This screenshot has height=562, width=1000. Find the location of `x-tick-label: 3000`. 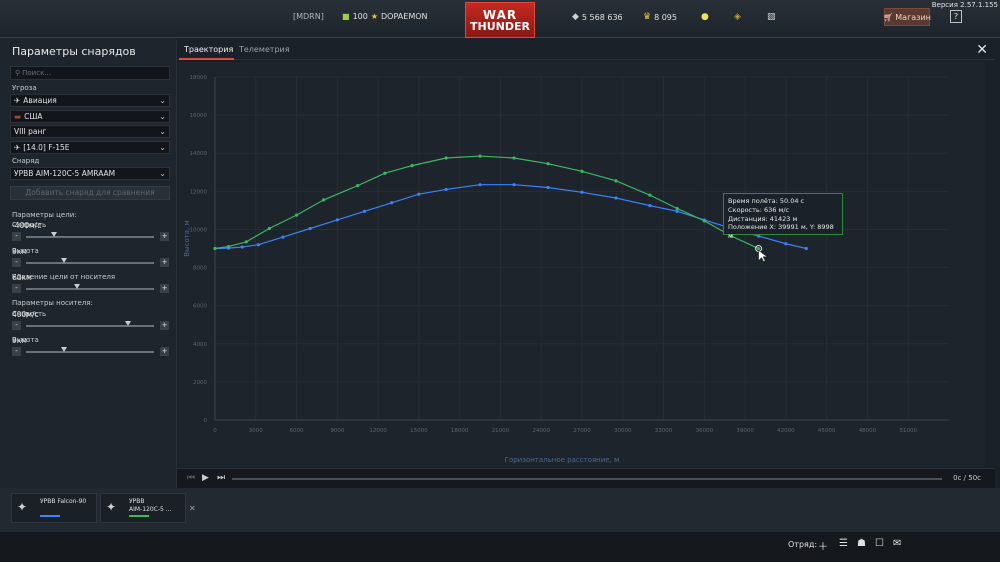

x-tick-label: 3000 is located at coordinates (256, 431).